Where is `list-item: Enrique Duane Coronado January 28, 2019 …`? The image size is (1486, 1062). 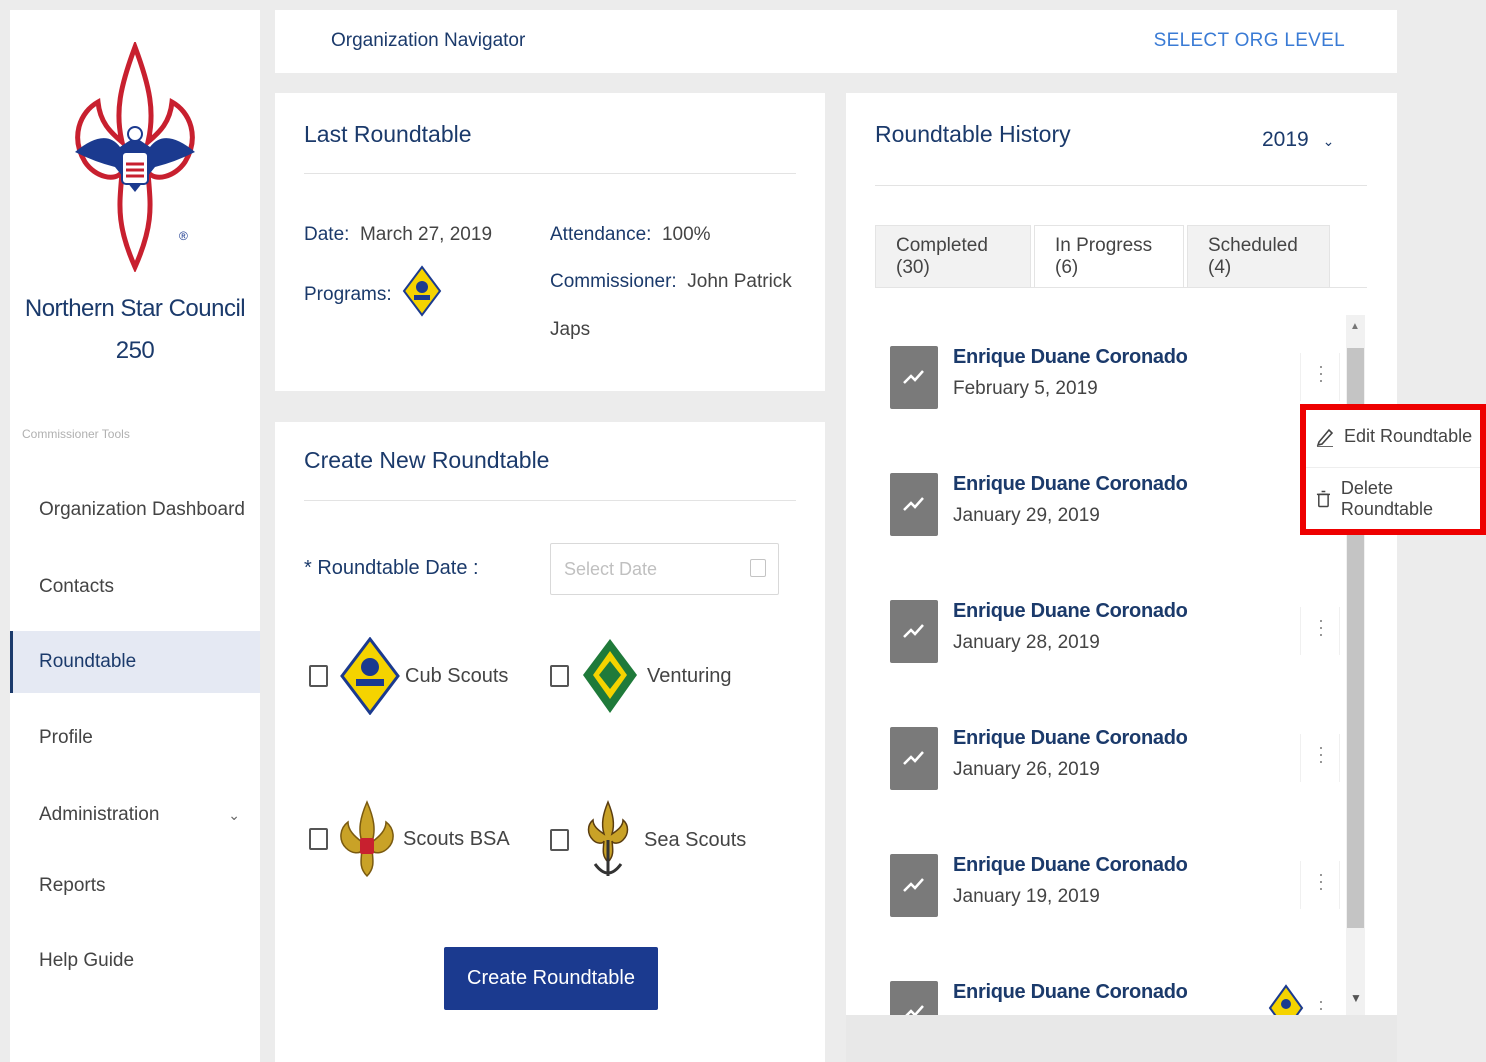
list-item: Enrique Duane Coronado January 28, 2019 … is located at coordinates (1120, 631).